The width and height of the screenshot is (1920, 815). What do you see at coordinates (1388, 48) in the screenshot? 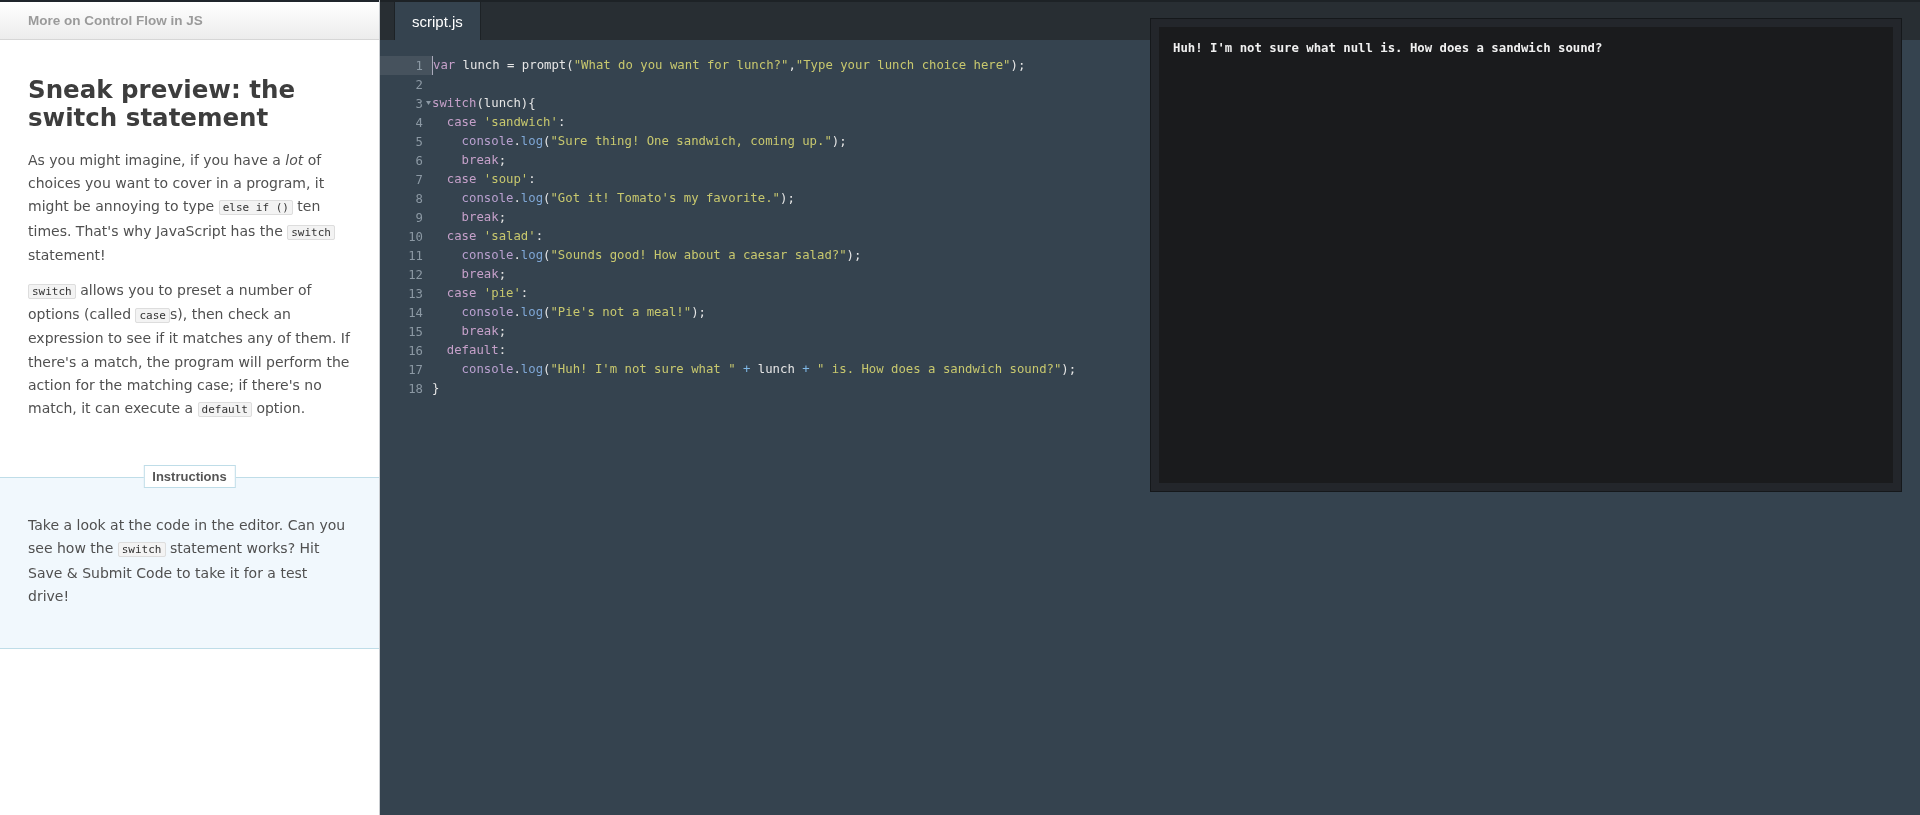
I see `console-output-line: Huh! I'm not sure what null is. How does a sandwich sound?` at bounding box center [1388, 48].